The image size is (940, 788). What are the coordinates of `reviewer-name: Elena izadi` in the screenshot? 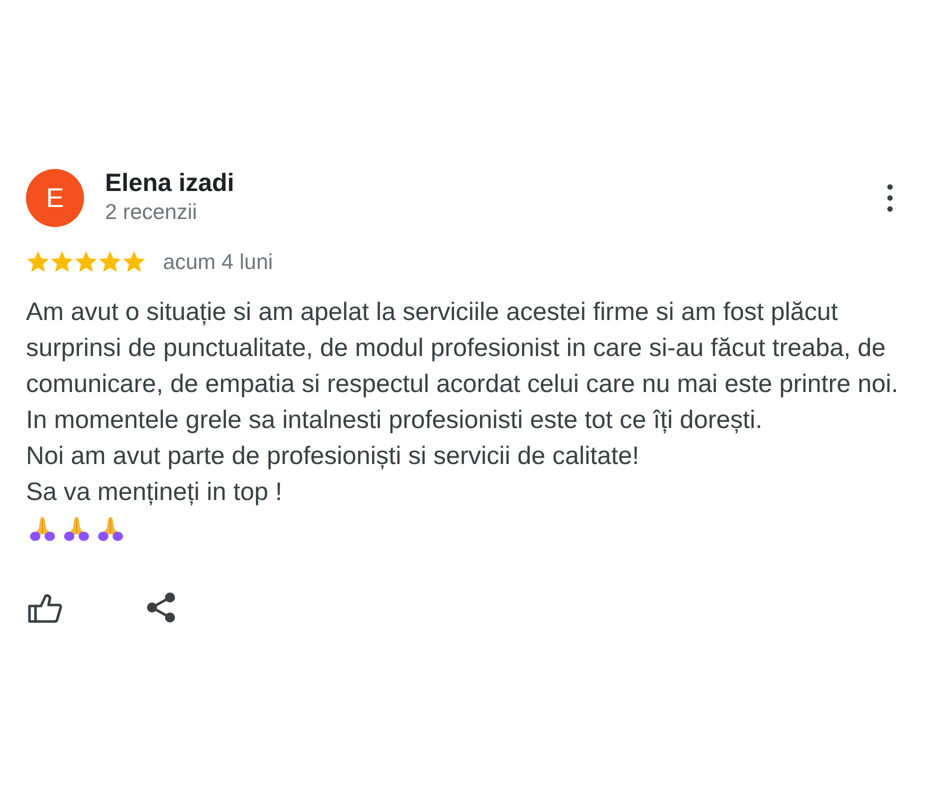 It's located at (169, 183).